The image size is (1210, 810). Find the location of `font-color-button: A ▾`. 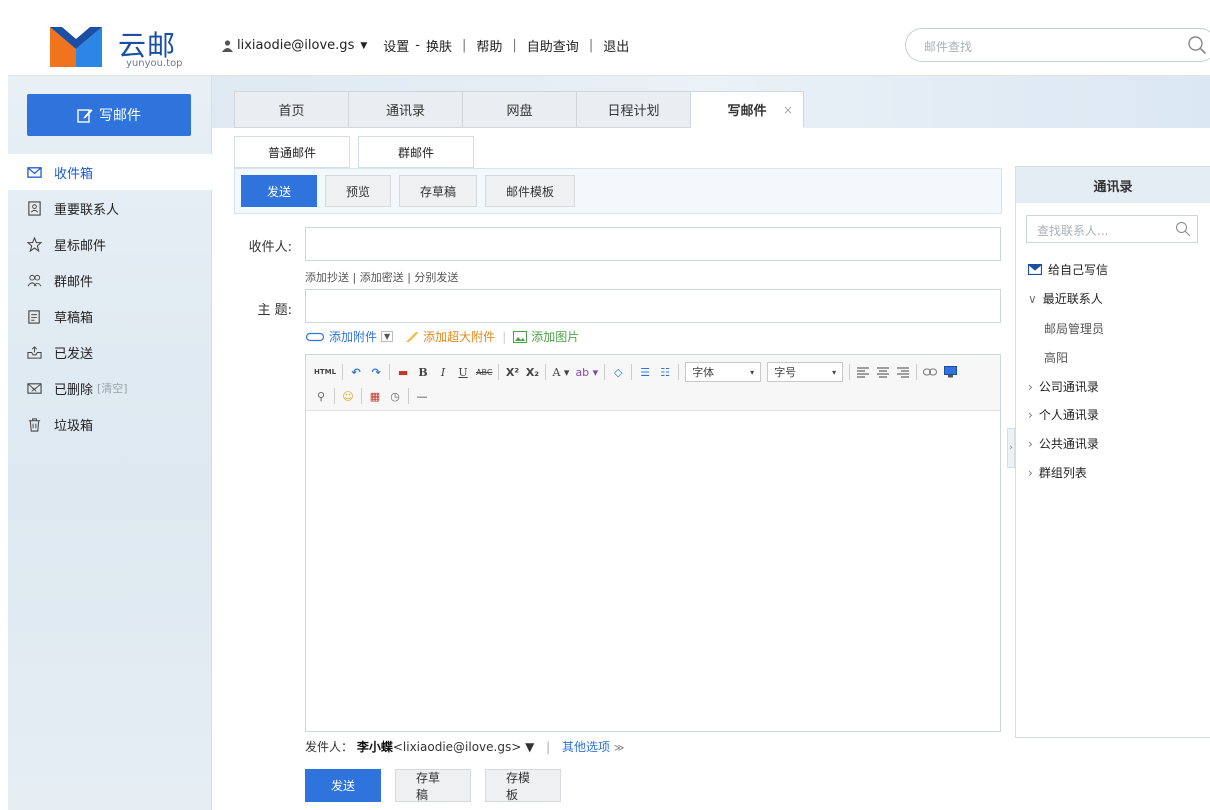

font-color-button: A ▾ is located at coordinates (560, 372).